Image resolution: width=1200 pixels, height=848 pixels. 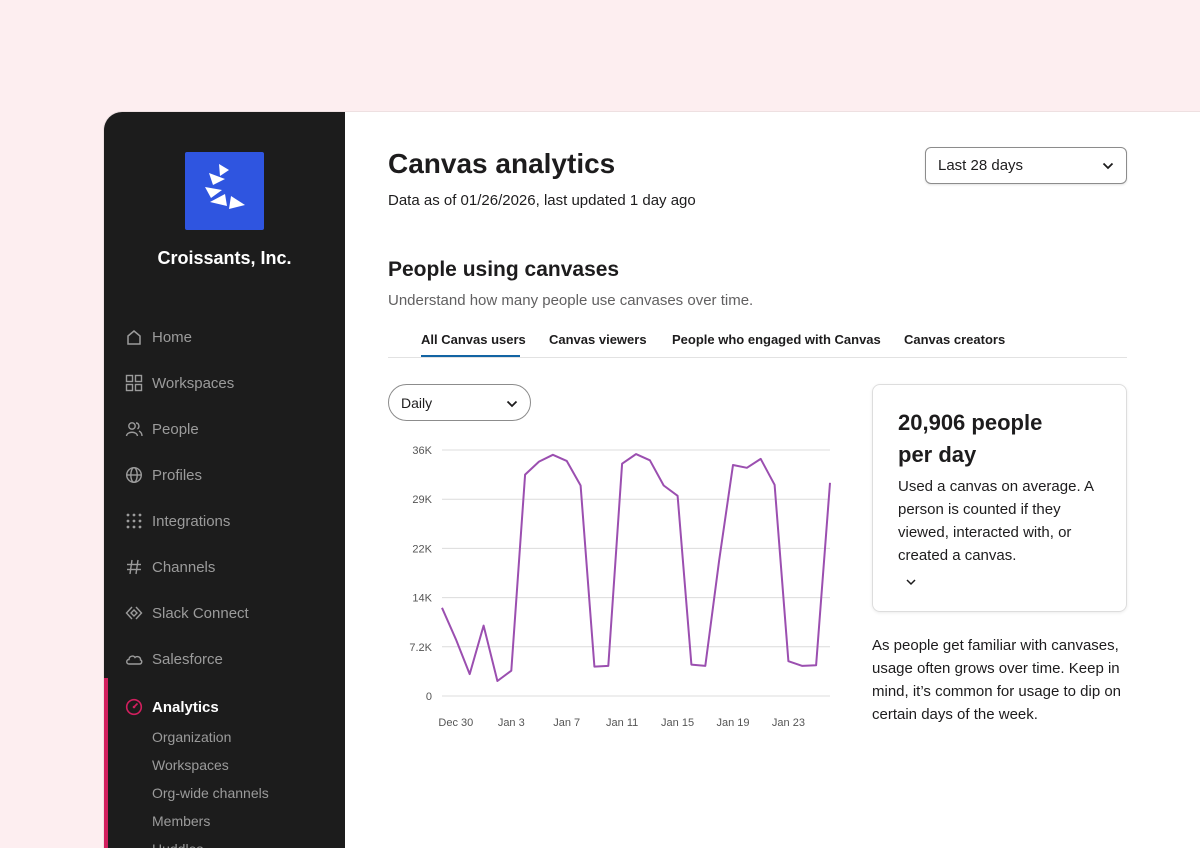 What do you see at coordinates (177, 475) in the screenshot?
I see `sidebar-item-label: Profiles` at bounding box center [177, 475].